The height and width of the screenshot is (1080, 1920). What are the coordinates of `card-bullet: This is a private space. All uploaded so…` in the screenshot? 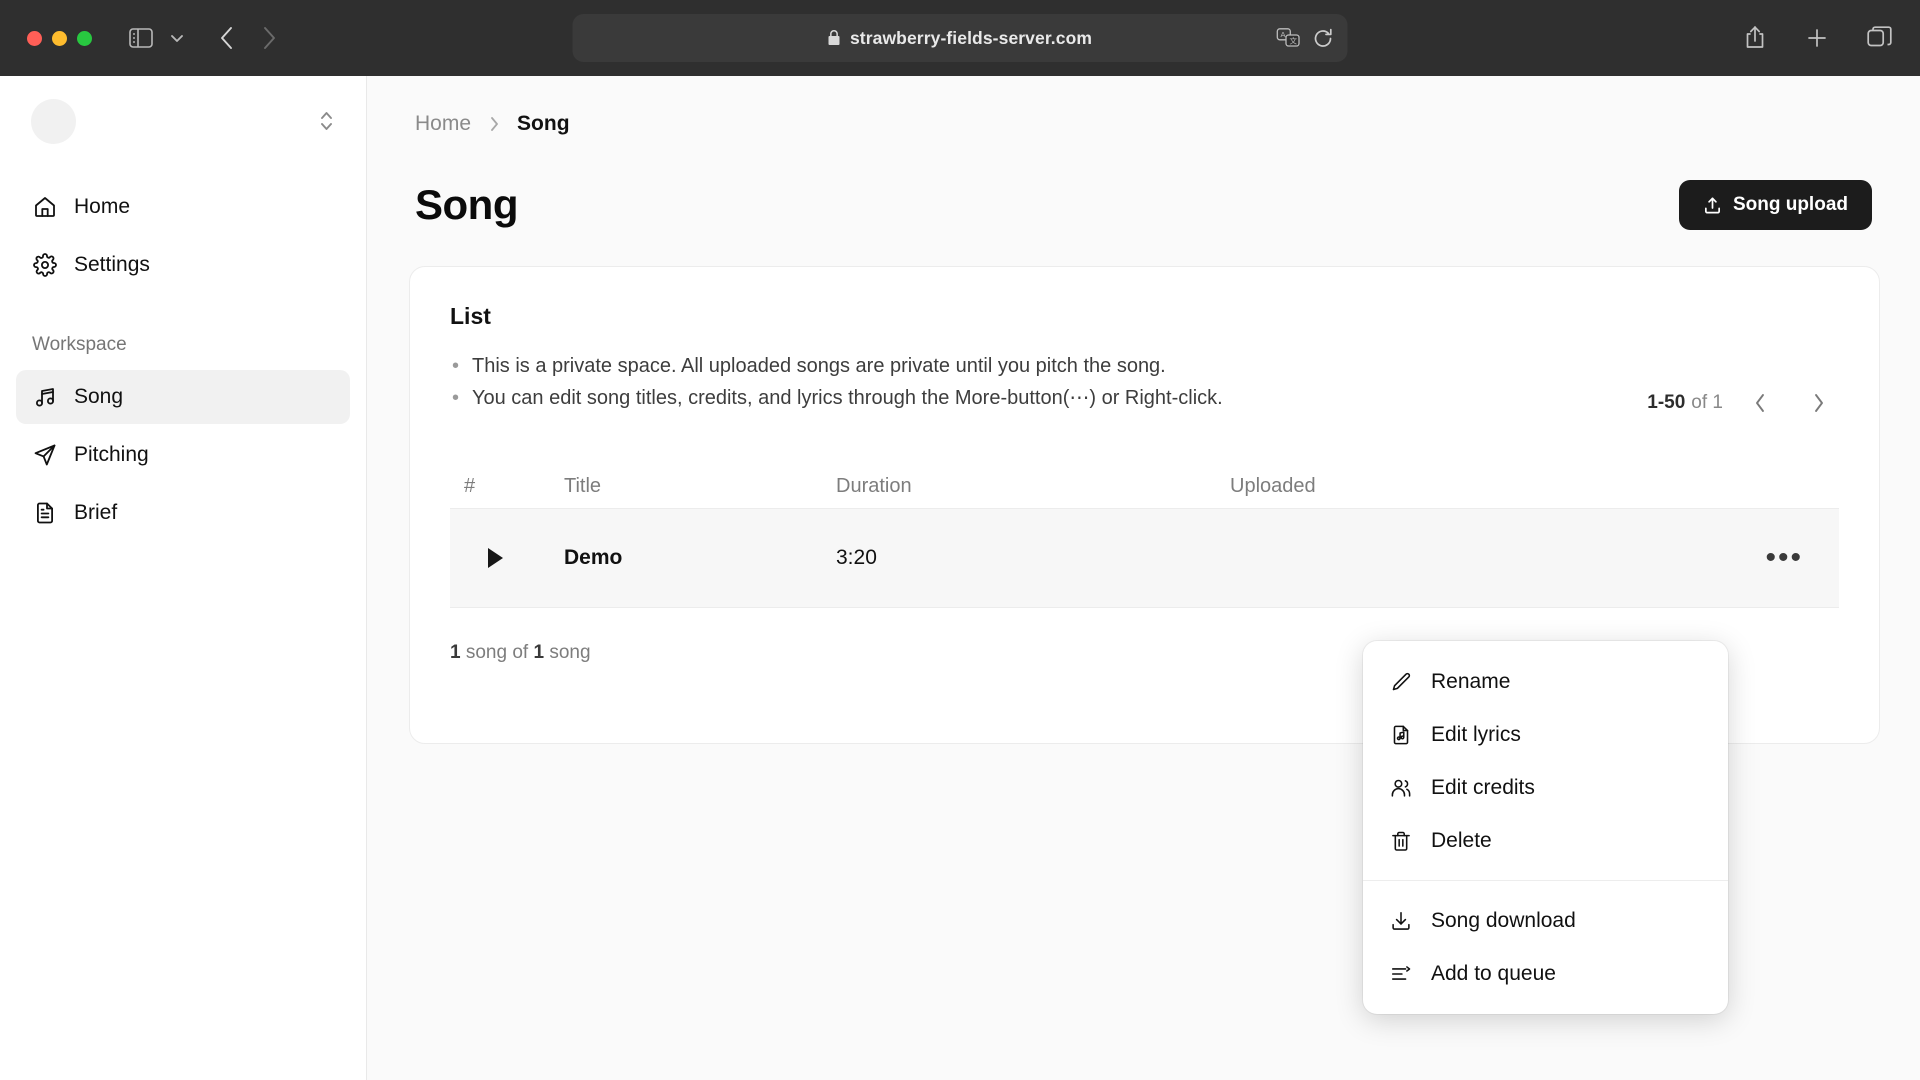 It's located at (836, 366).